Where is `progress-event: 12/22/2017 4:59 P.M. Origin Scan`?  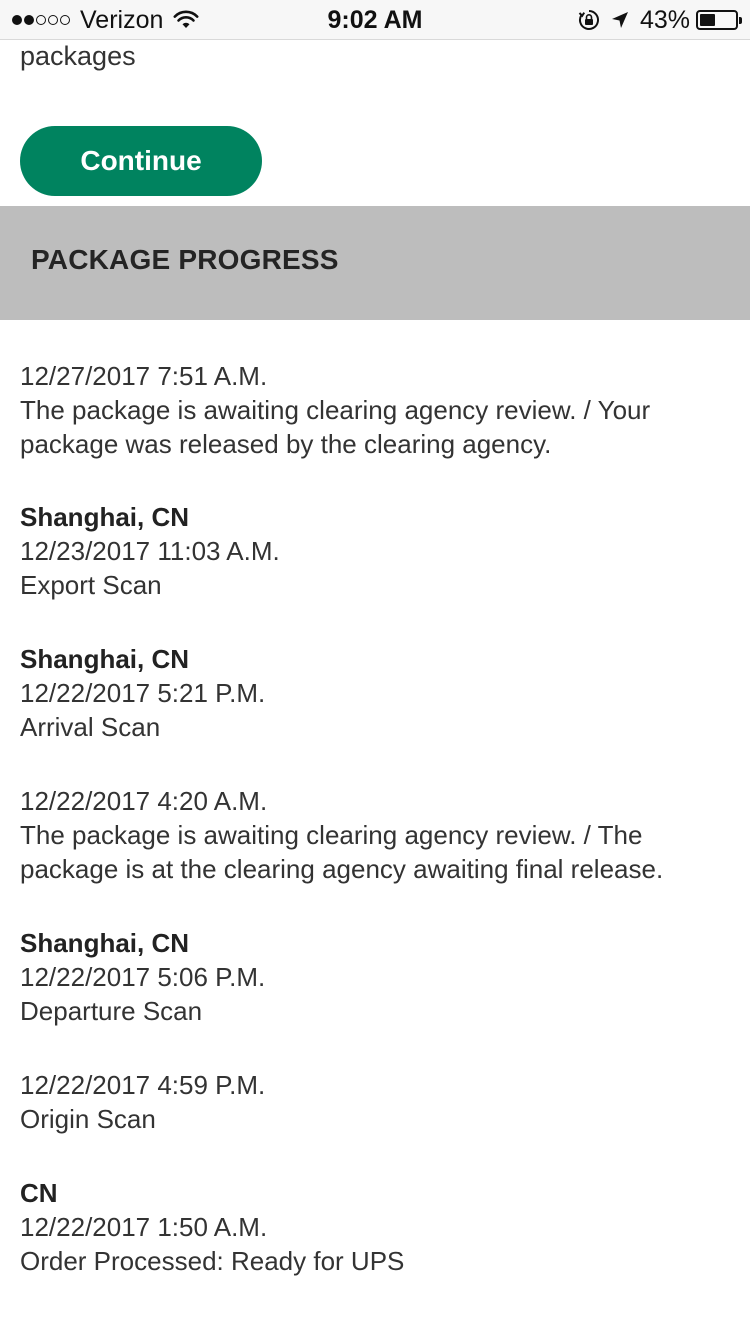 progress-event: 12/22/2017 4:59 P.M. Origin Scan is located at coordinates (370, 1102).